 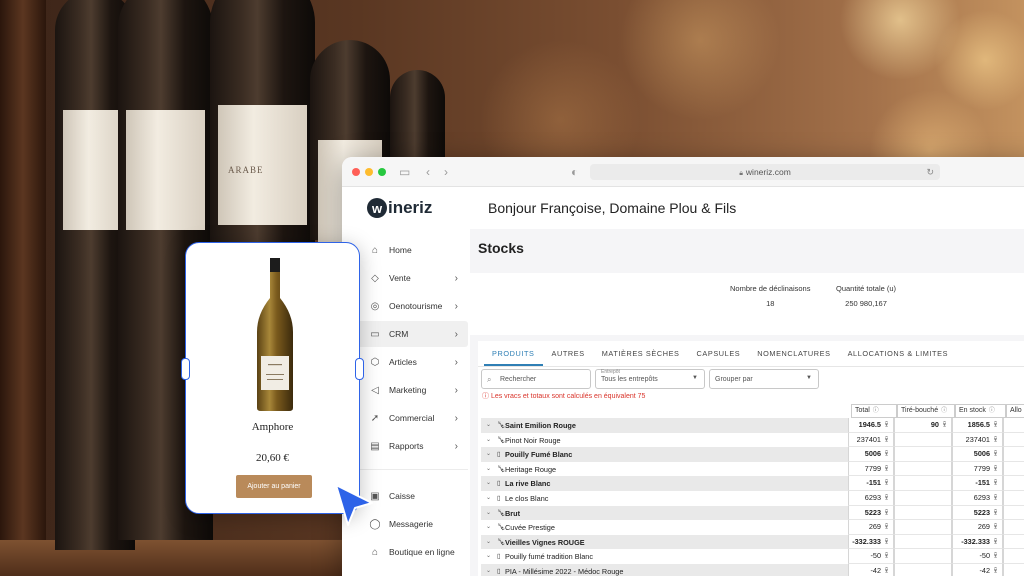 What do you see at coordinates (411, 362) in the screenshot?
I see `sidebar-item-articles: ⬡ Articles ›` at bounding box center [411, 362].